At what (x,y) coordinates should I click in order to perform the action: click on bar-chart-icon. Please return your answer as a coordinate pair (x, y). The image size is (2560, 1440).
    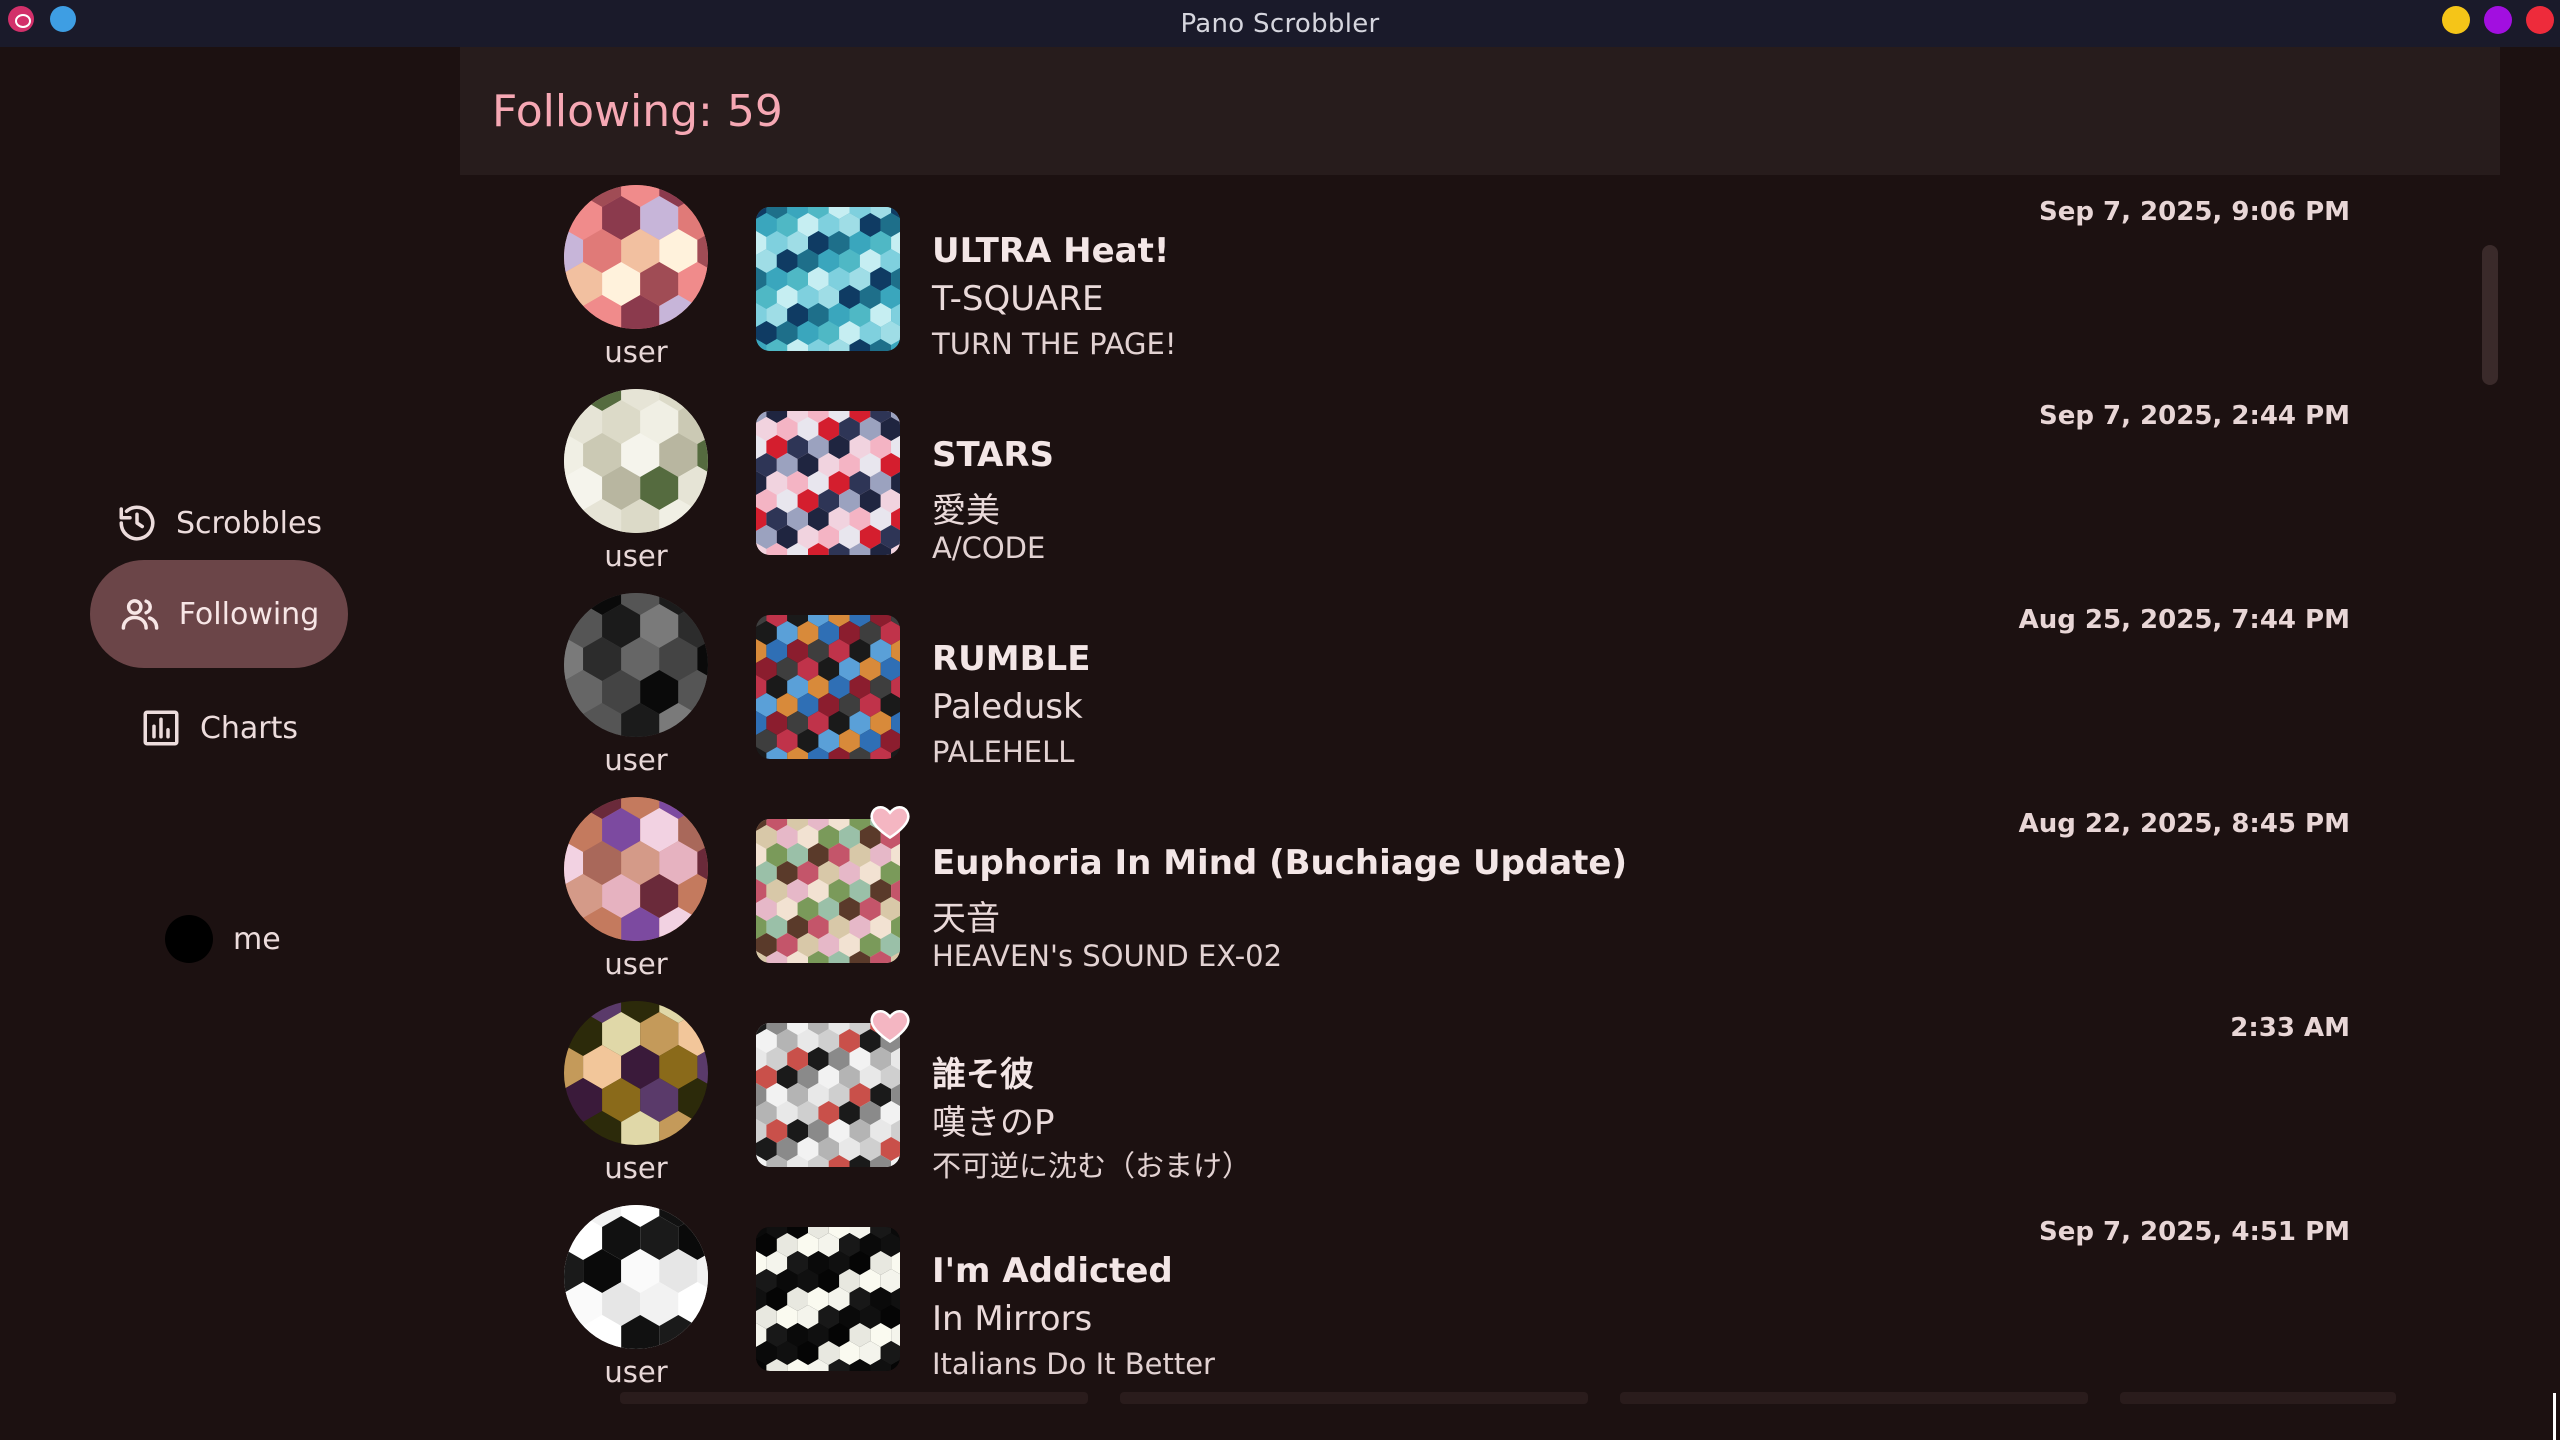
    Looking at the image, I should click on (161, 728).